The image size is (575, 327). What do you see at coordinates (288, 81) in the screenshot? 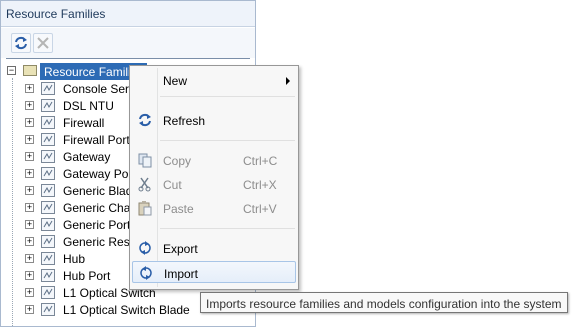
I see `submenu-arrow-icon` at bounding box center [288, 81].